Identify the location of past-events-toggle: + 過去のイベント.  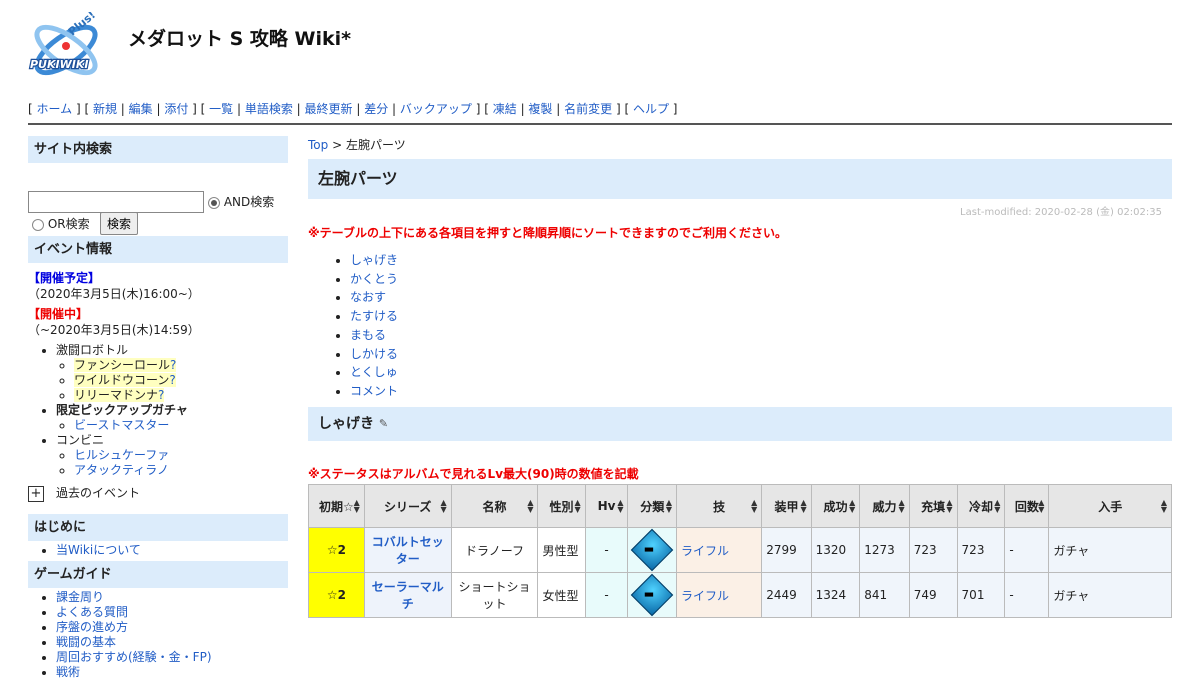
(158, 493).